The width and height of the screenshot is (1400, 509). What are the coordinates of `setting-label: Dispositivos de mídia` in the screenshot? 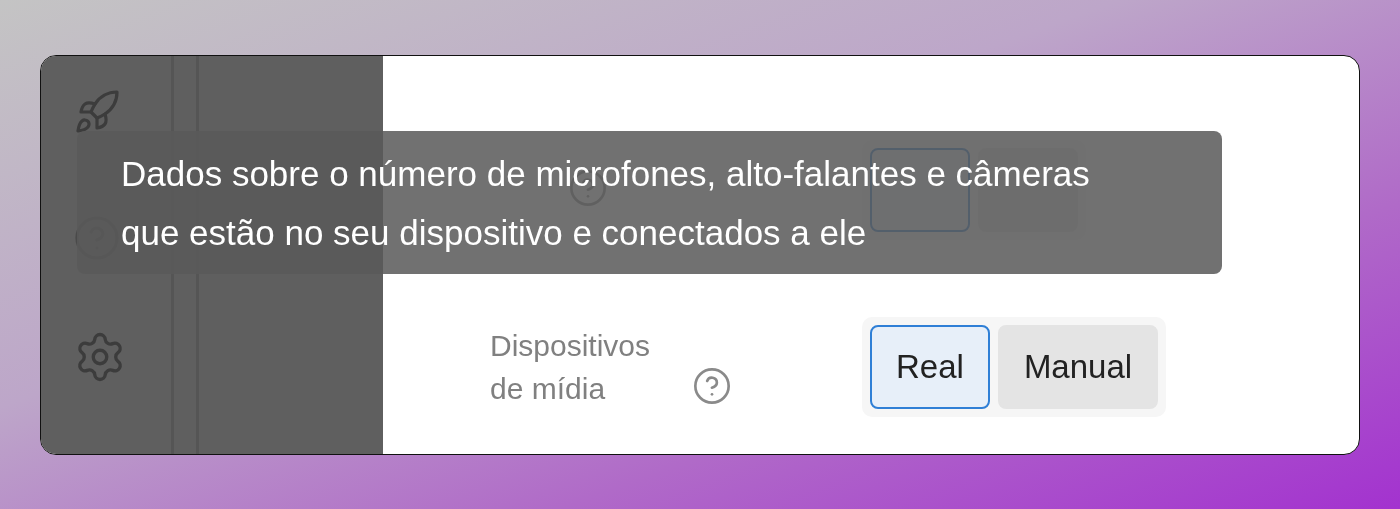 It's located at (571, 367).